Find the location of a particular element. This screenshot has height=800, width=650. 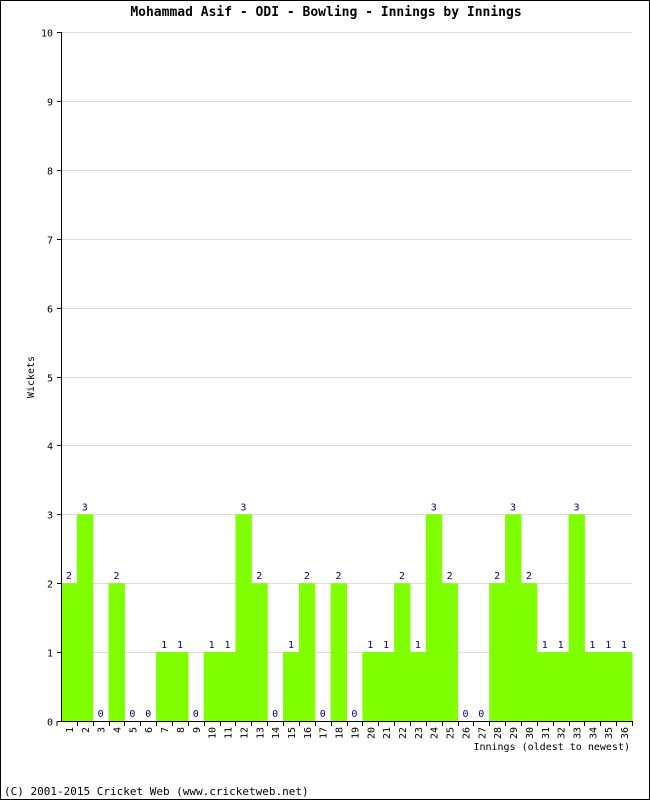

x-tick-label: 36 is located at coordinates (625, 733).